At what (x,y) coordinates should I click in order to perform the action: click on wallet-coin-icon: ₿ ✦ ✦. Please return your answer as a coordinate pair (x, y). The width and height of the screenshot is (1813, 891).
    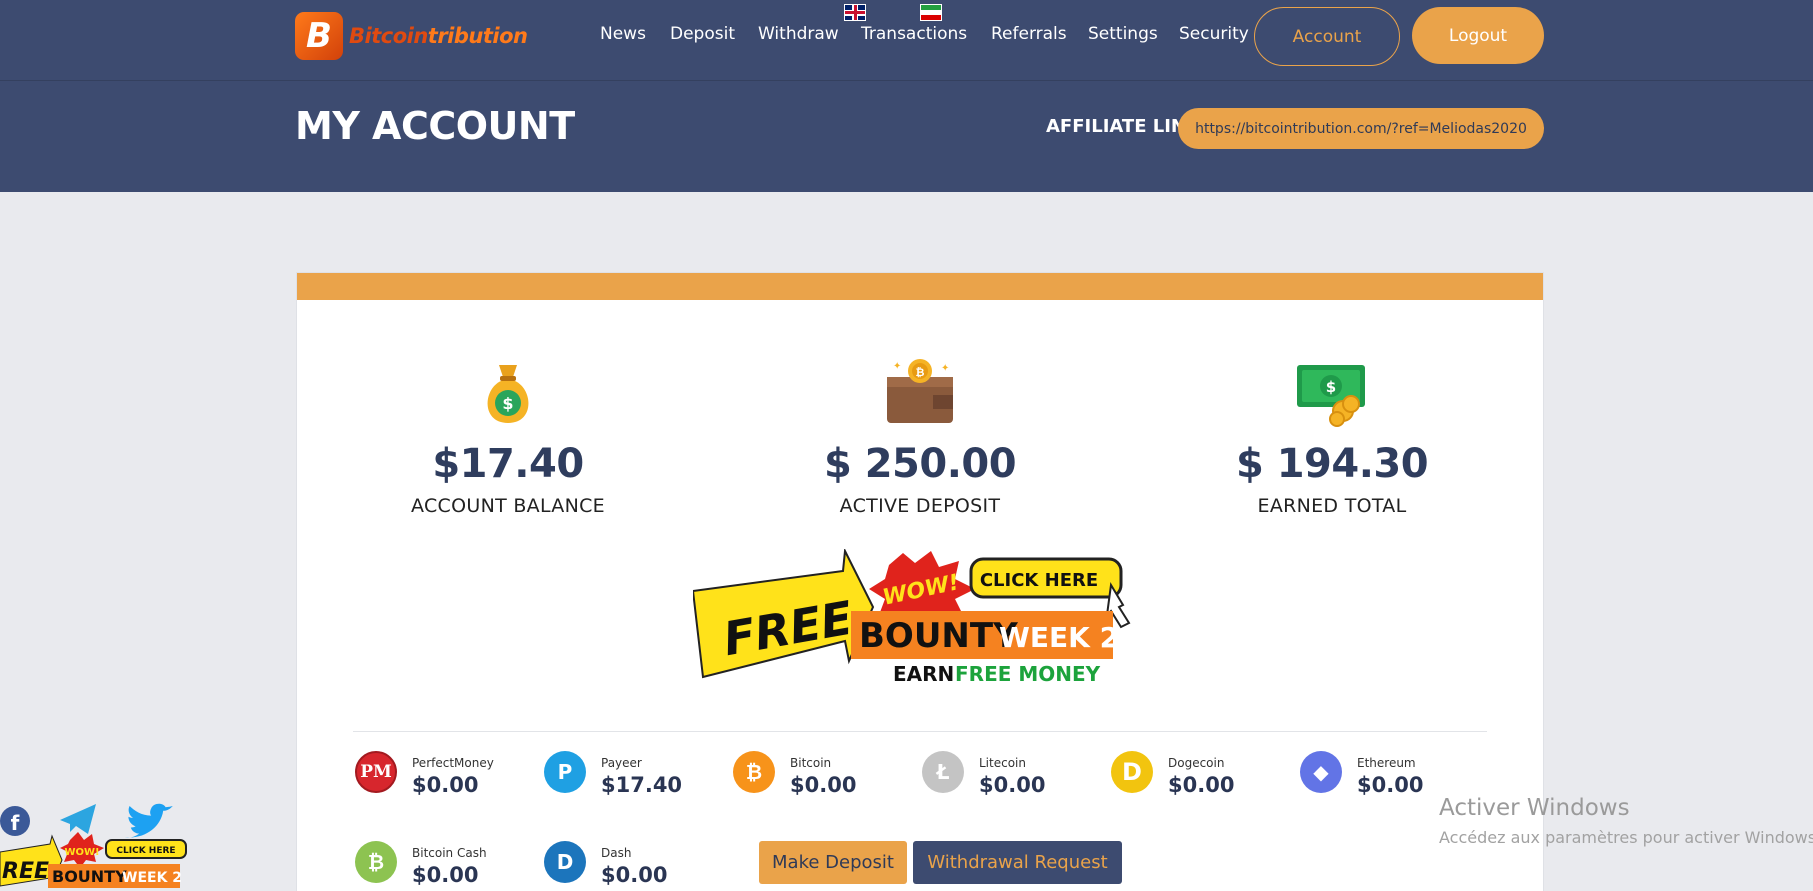
    Looking at the image, I should click on (920, 391).